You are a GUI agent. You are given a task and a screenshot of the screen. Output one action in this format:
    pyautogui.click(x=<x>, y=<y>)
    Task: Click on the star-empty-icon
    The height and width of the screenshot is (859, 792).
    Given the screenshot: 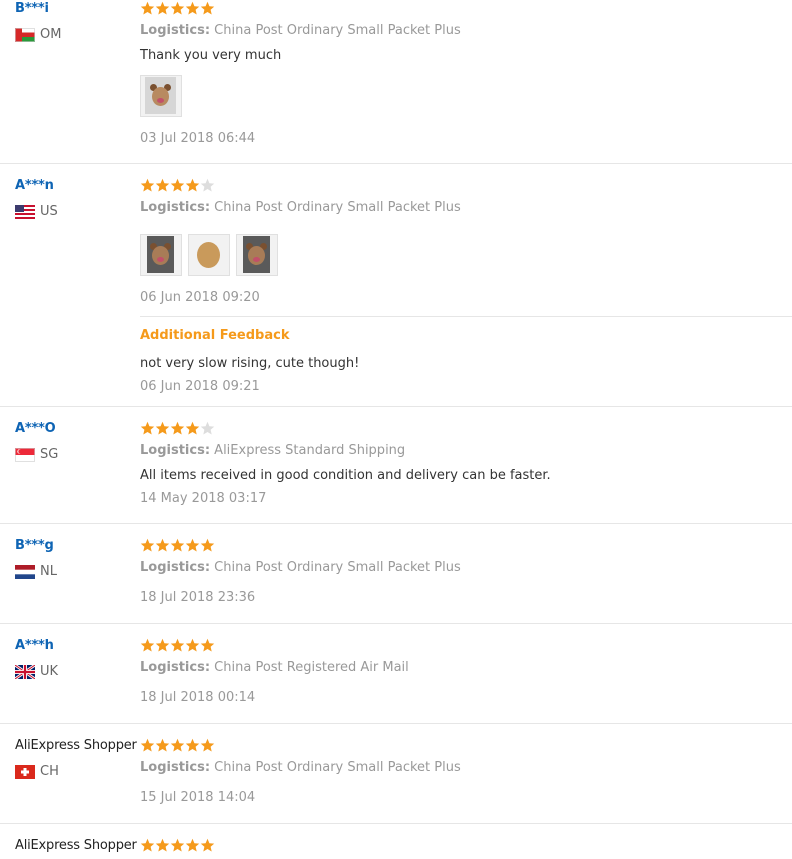 What is the action you would take?
    pyautogui.click(x=207, y=185)
    